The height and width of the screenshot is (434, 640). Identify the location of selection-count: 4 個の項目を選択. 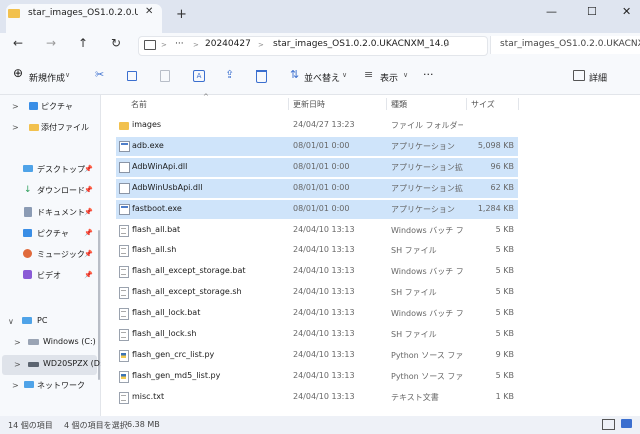
(96, 425).